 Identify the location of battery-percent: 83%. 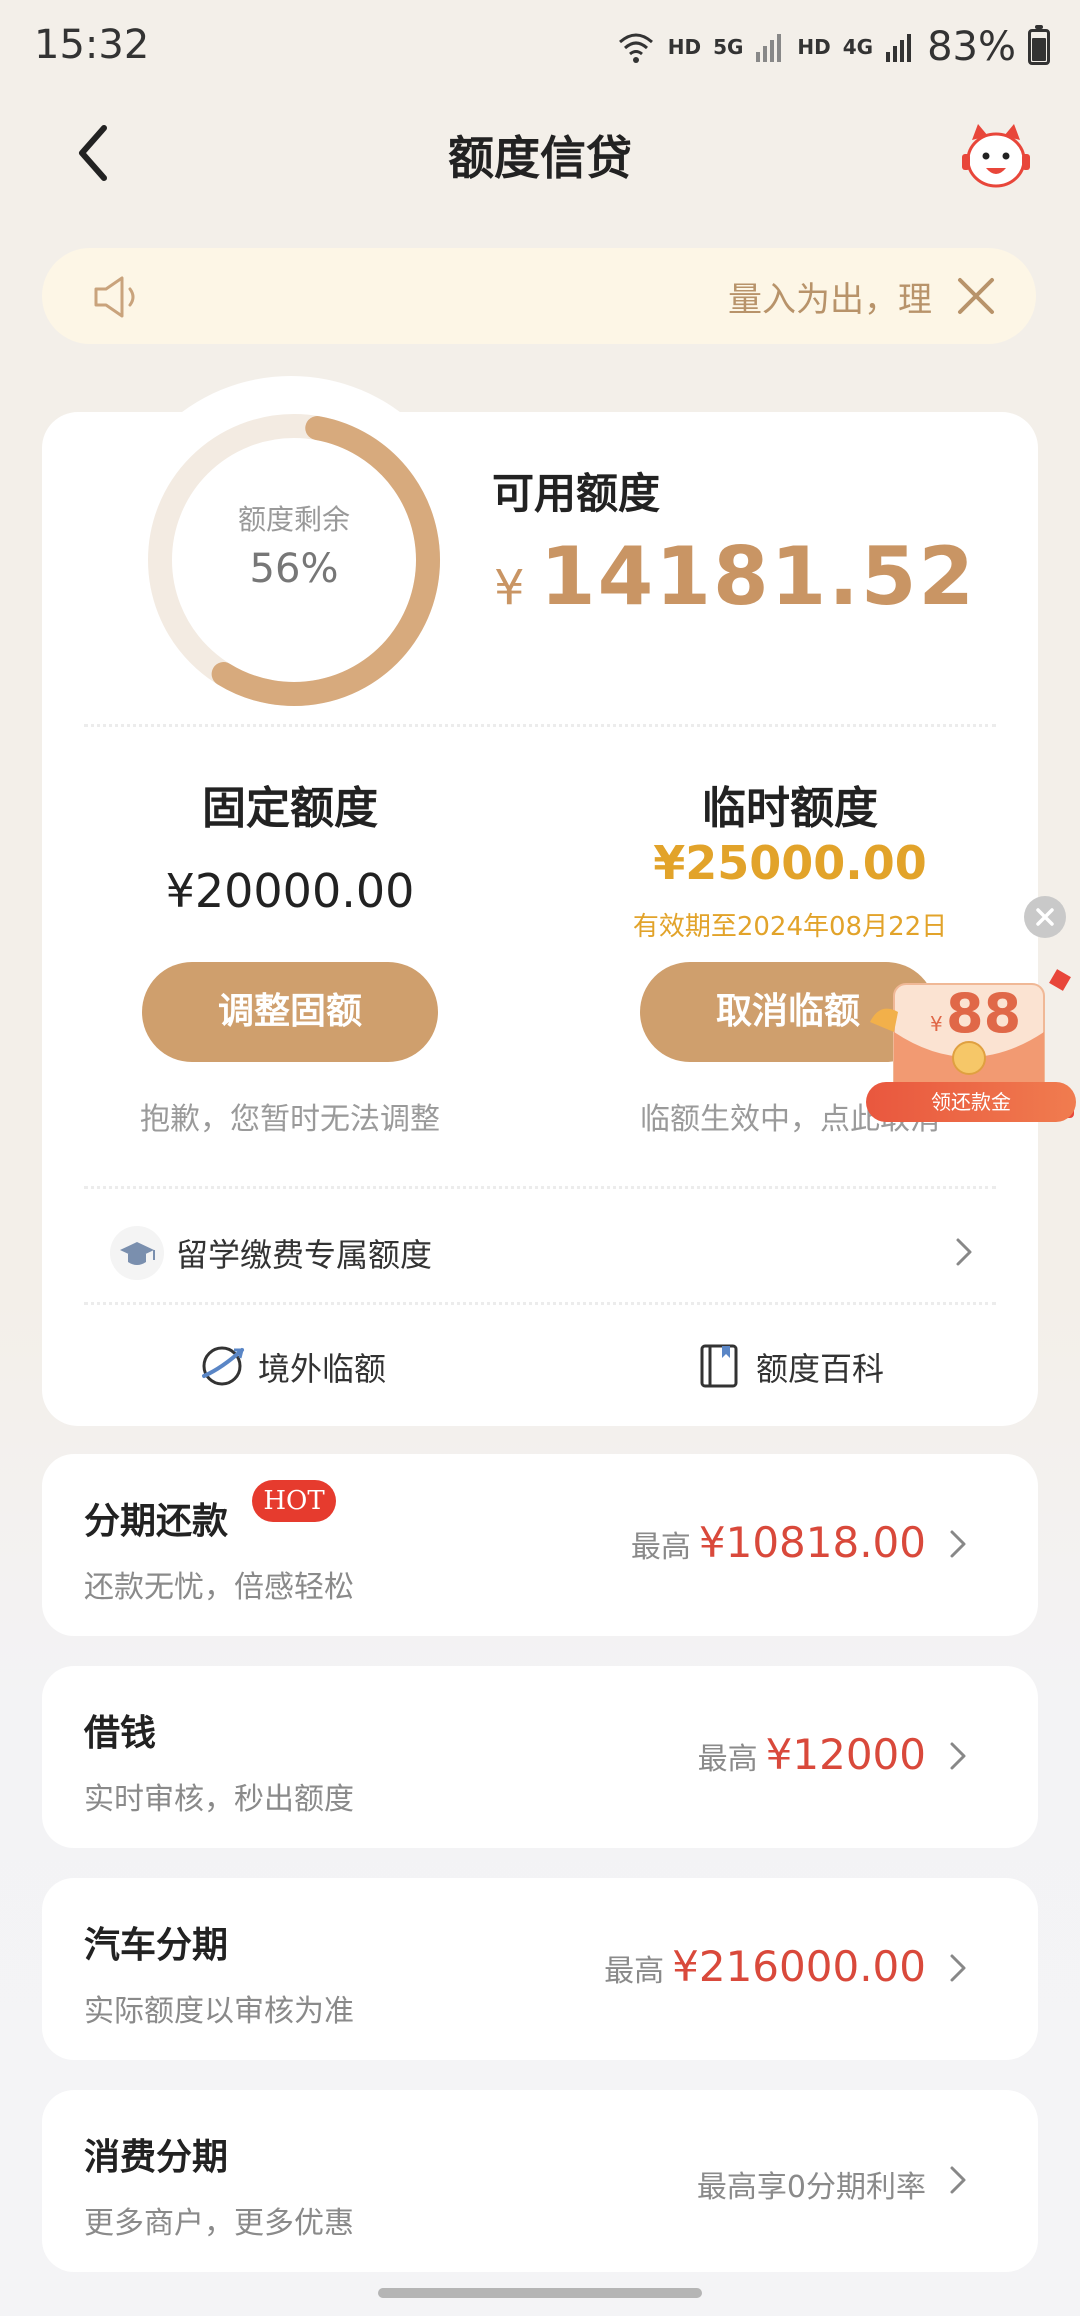
(971, 47).